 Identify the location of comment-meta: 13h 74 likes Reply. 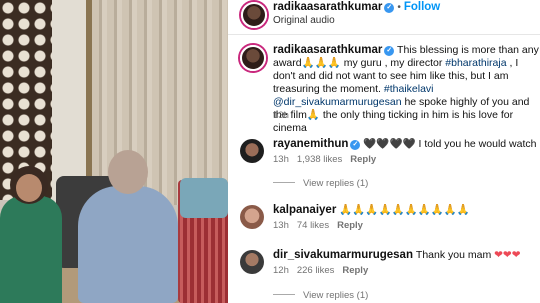
(322, 225).